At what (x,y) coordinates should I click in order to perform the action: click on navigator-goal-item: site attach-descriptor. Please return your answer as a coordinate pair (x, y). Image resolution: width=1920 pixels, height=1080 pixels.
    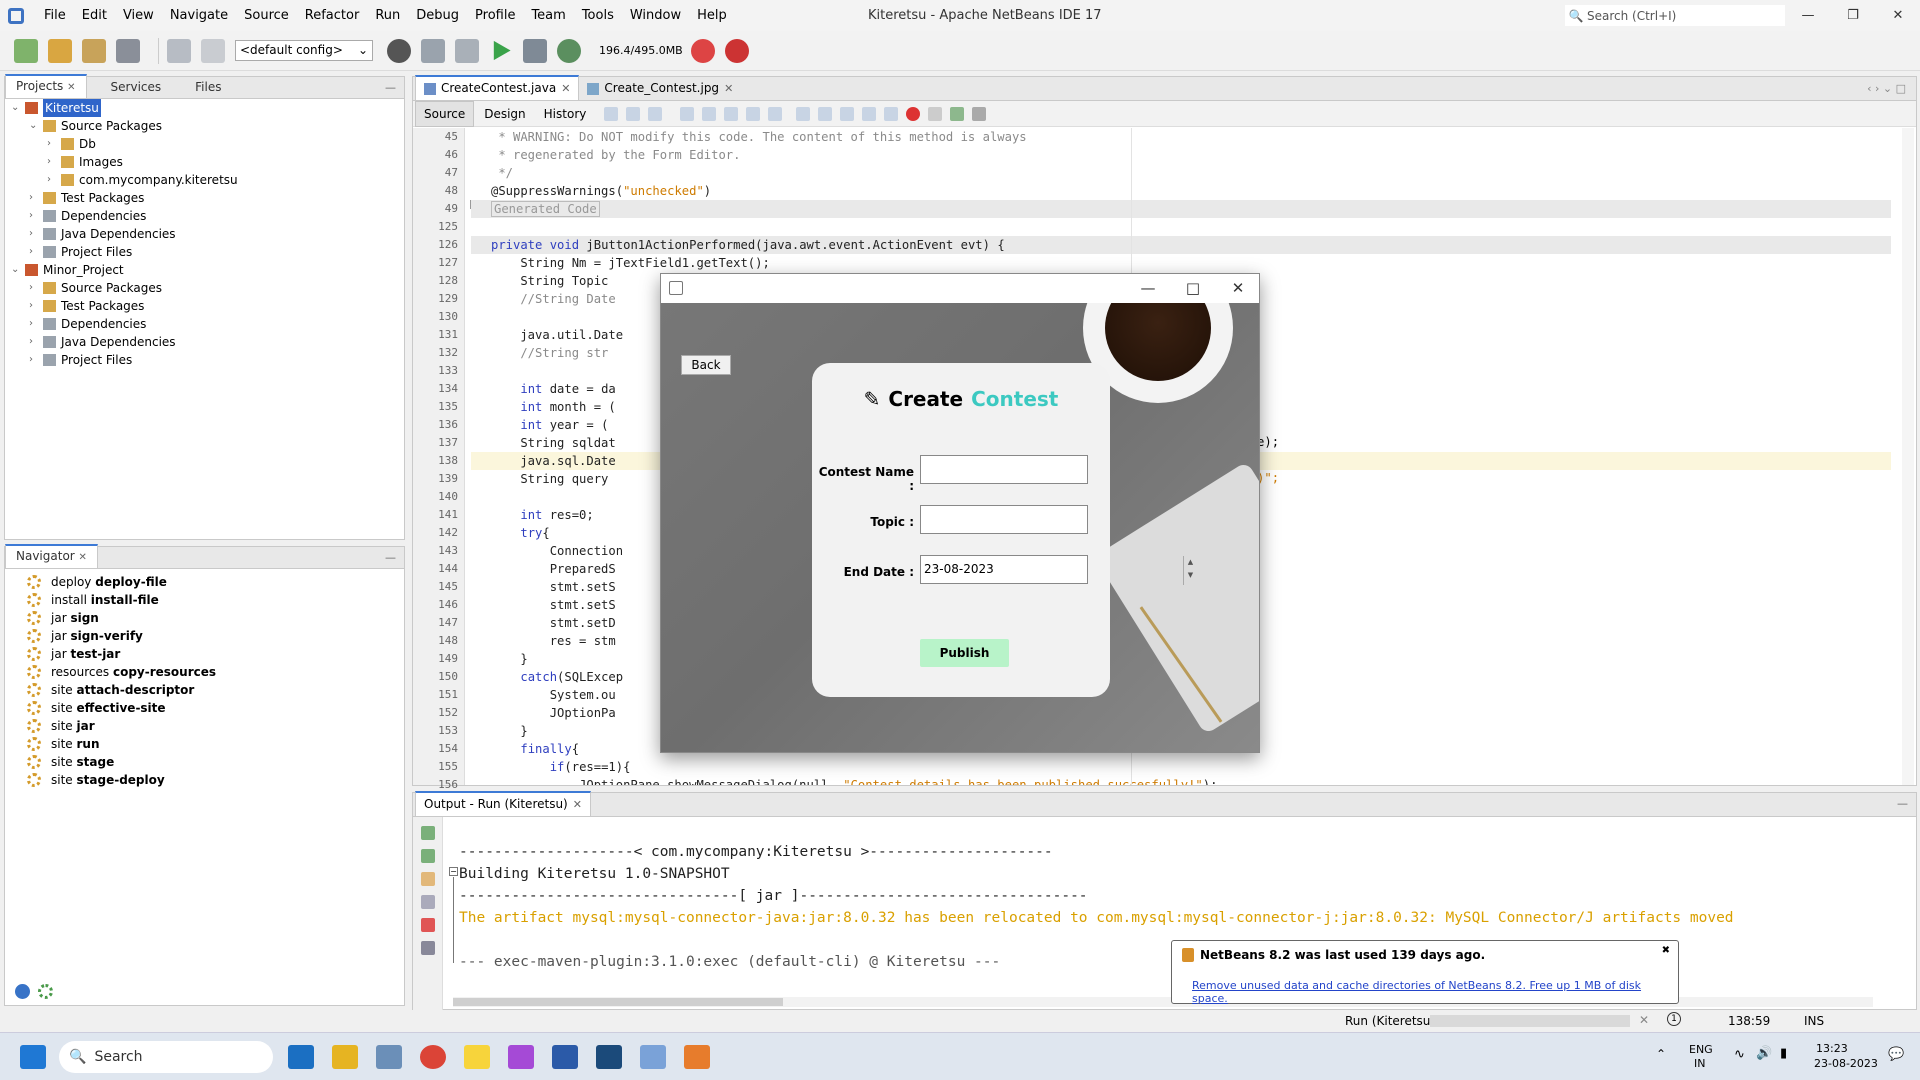
    Looking at the image, I should click on (204, 690).